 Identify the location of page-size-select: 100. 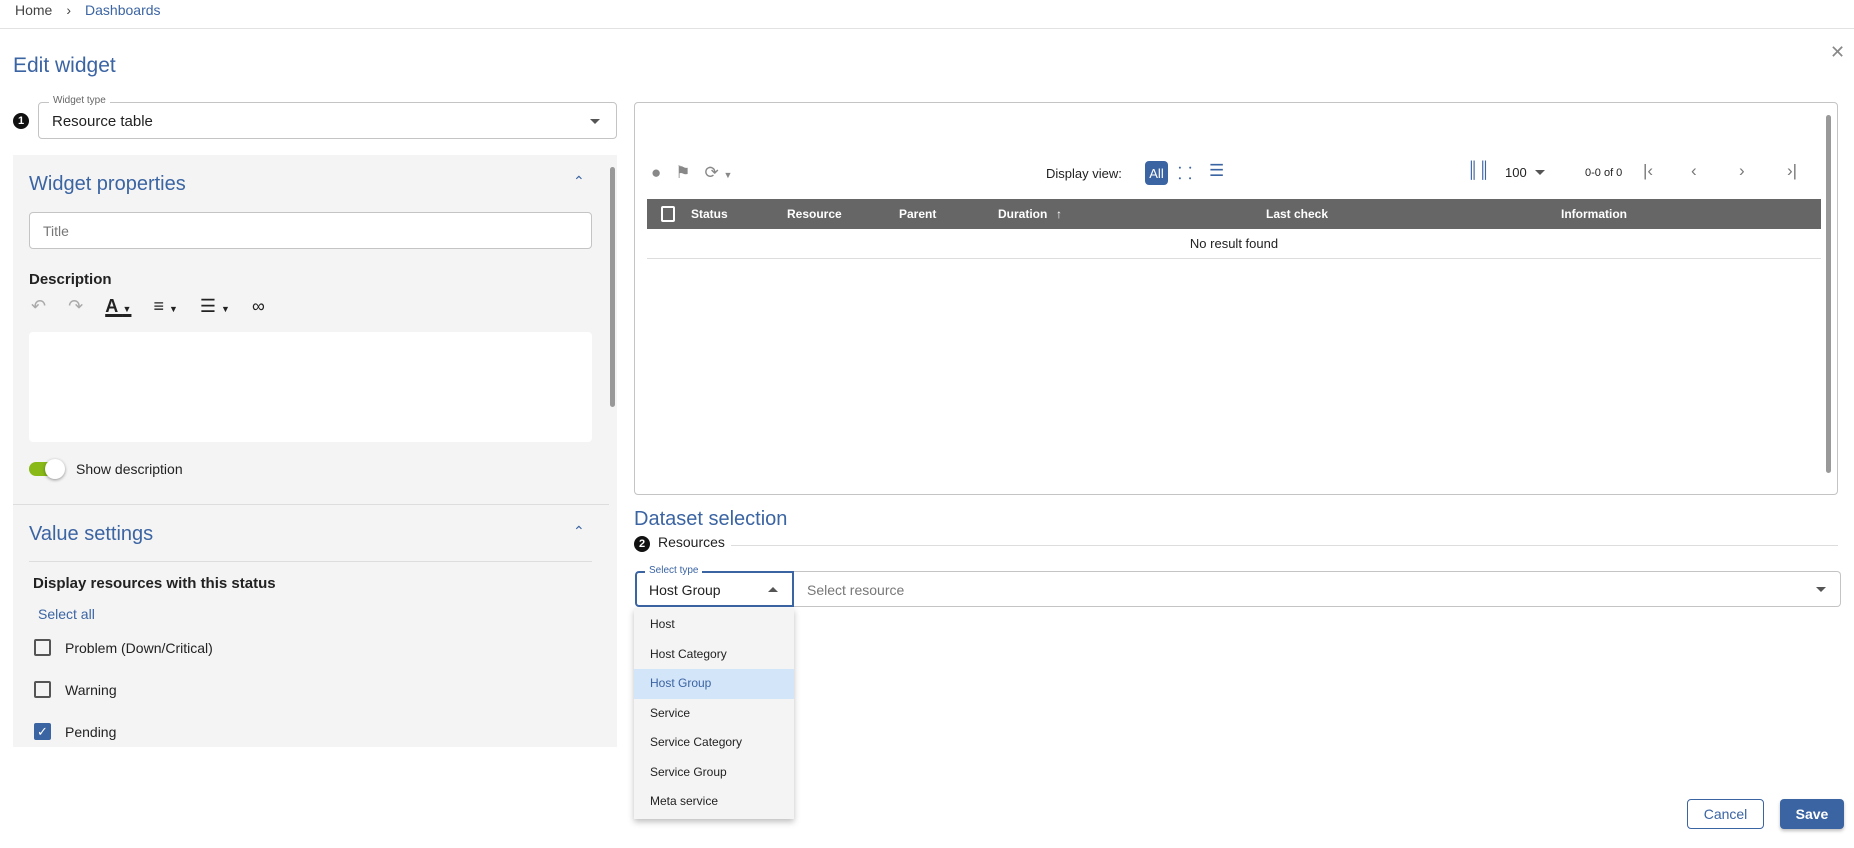
(1525, 172).